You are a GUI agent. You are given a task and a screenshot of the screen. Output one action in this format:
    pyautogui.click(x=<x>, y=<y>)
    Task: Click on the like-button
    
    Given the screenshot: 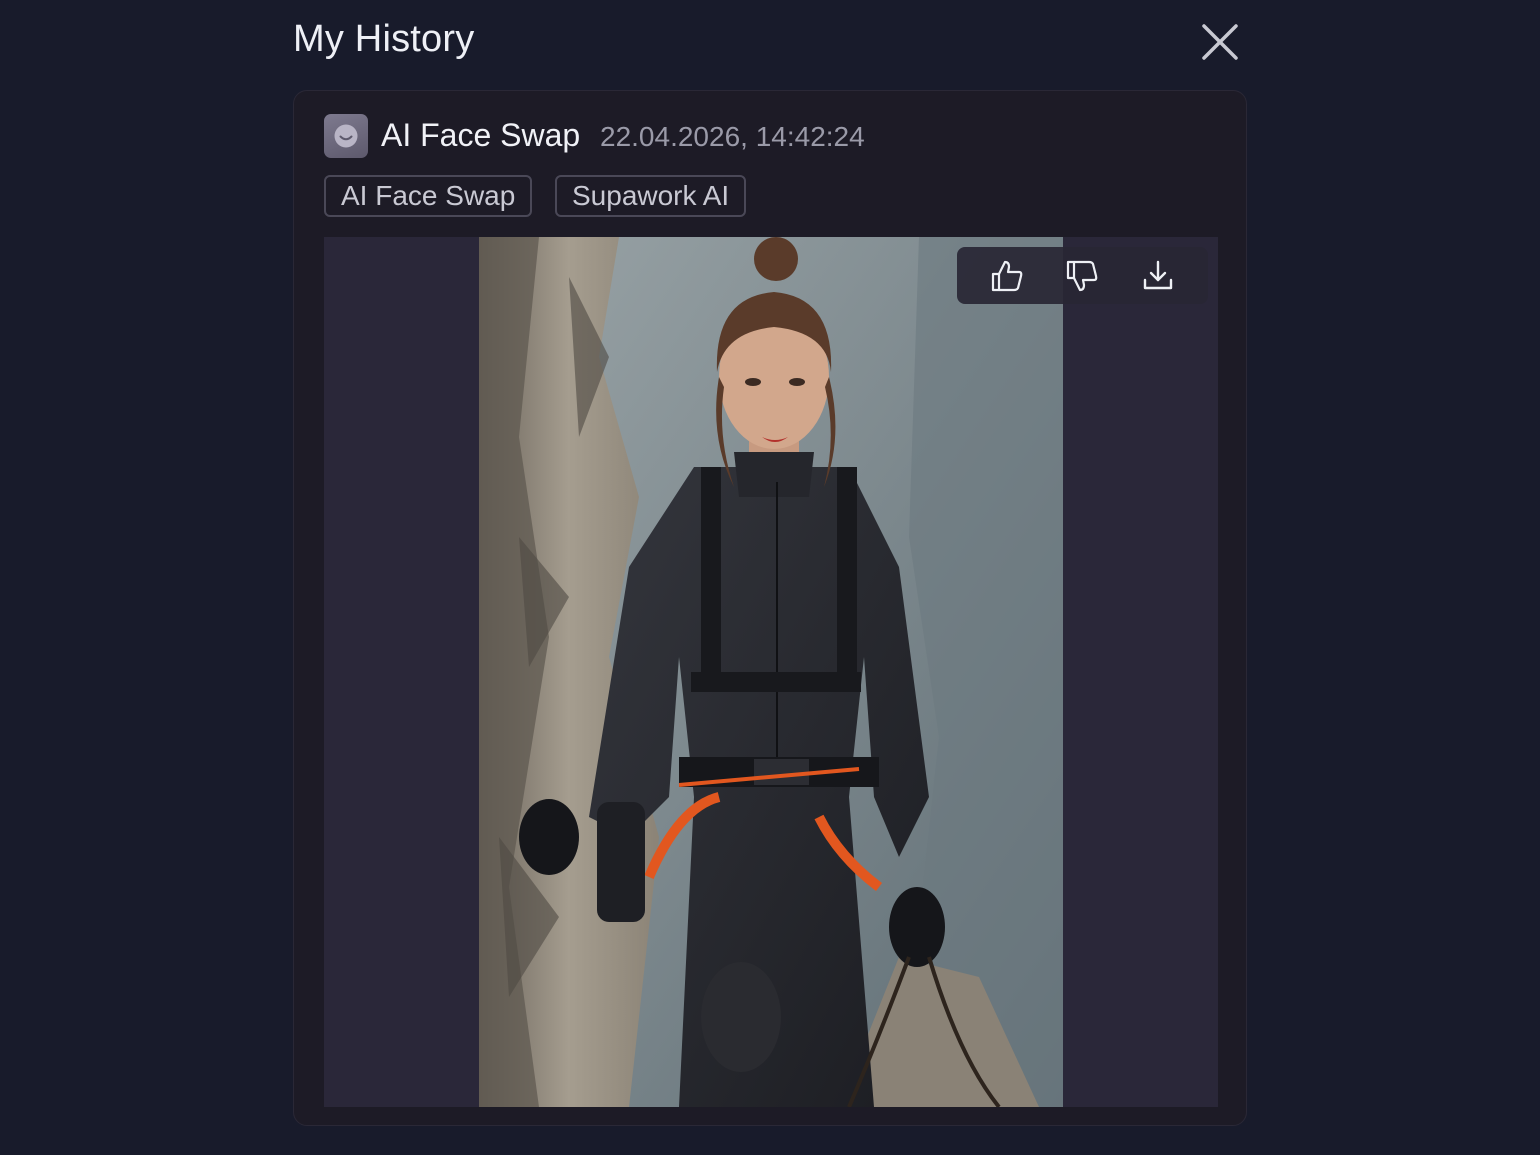 What is the action you would take?
    pyautogui.click(x=1007, y=276)
    